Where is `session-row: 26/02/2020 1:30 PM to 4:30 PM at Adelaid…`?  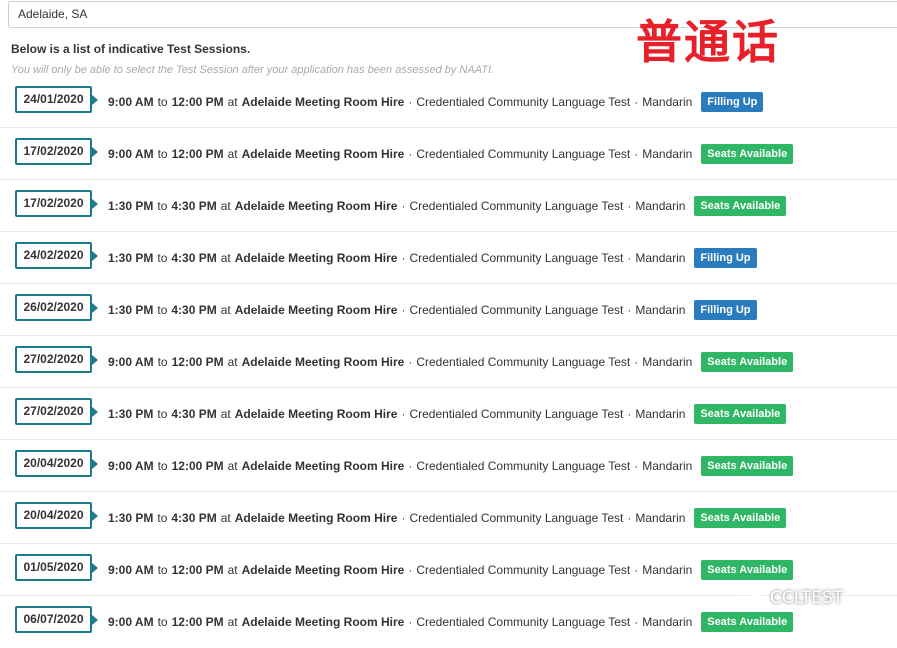 session-row: 26/02/2020 1:30 PM to 4:30 PM at Adelaid… is located at coordinates (448, 310).